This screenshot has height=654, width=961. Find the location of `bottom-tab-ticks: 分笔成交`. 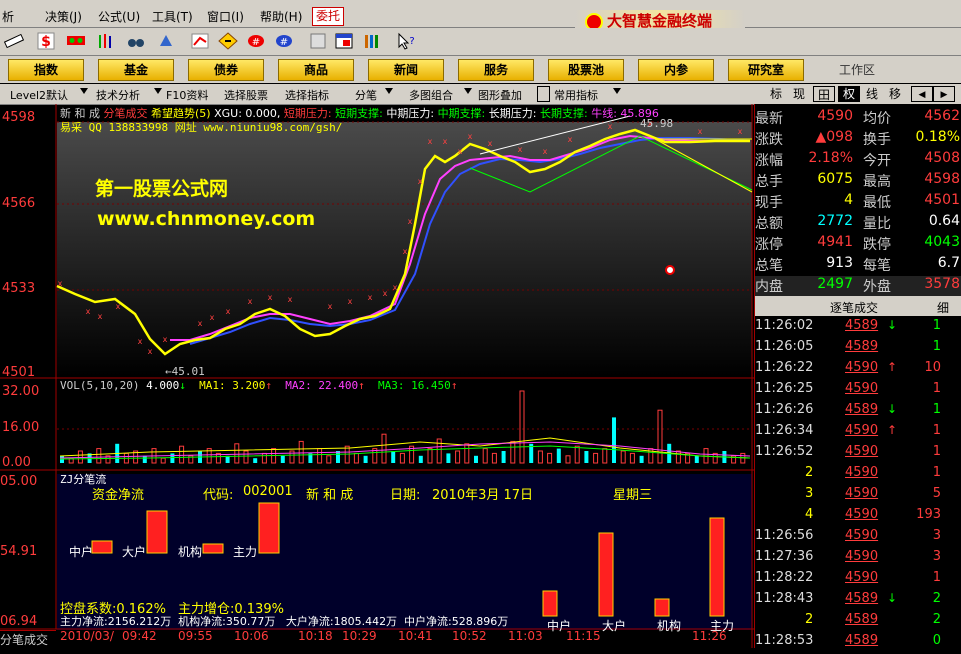

bottom-tab-ticks: 分笔成交 is located at coordinates (28, 639).